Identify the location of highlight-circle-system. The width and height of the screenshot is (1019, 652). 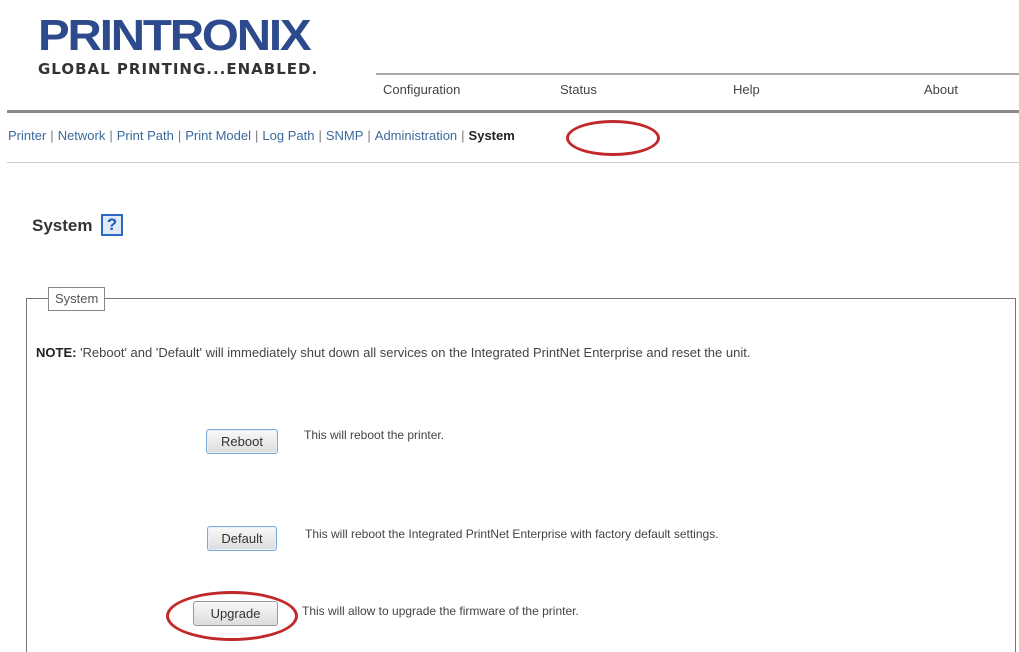
(613, 138).